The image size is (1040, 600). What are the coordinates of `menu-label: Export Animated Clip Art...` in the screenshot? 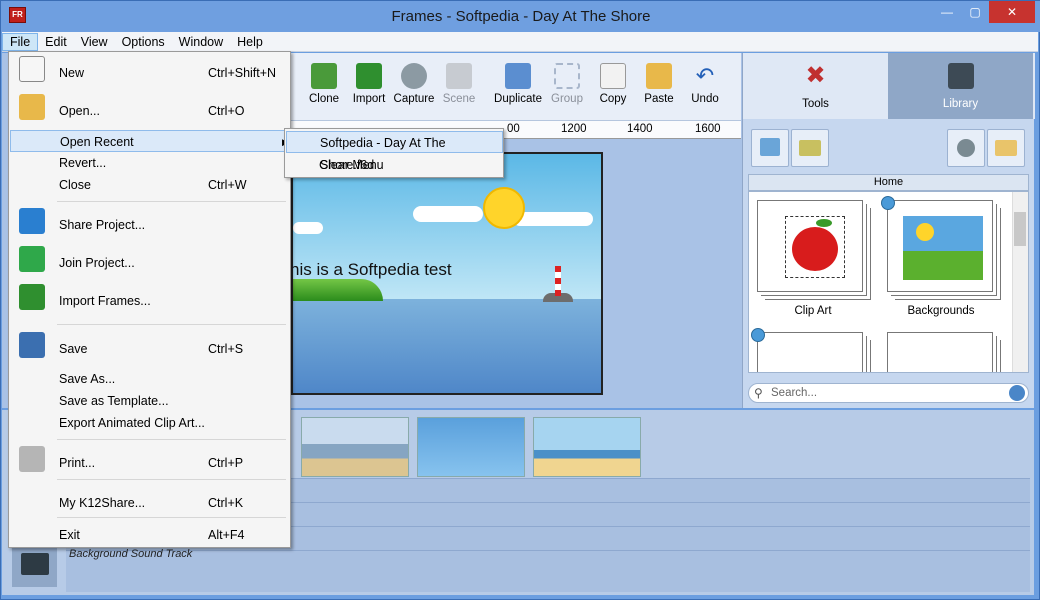 It's located at (132, 423).